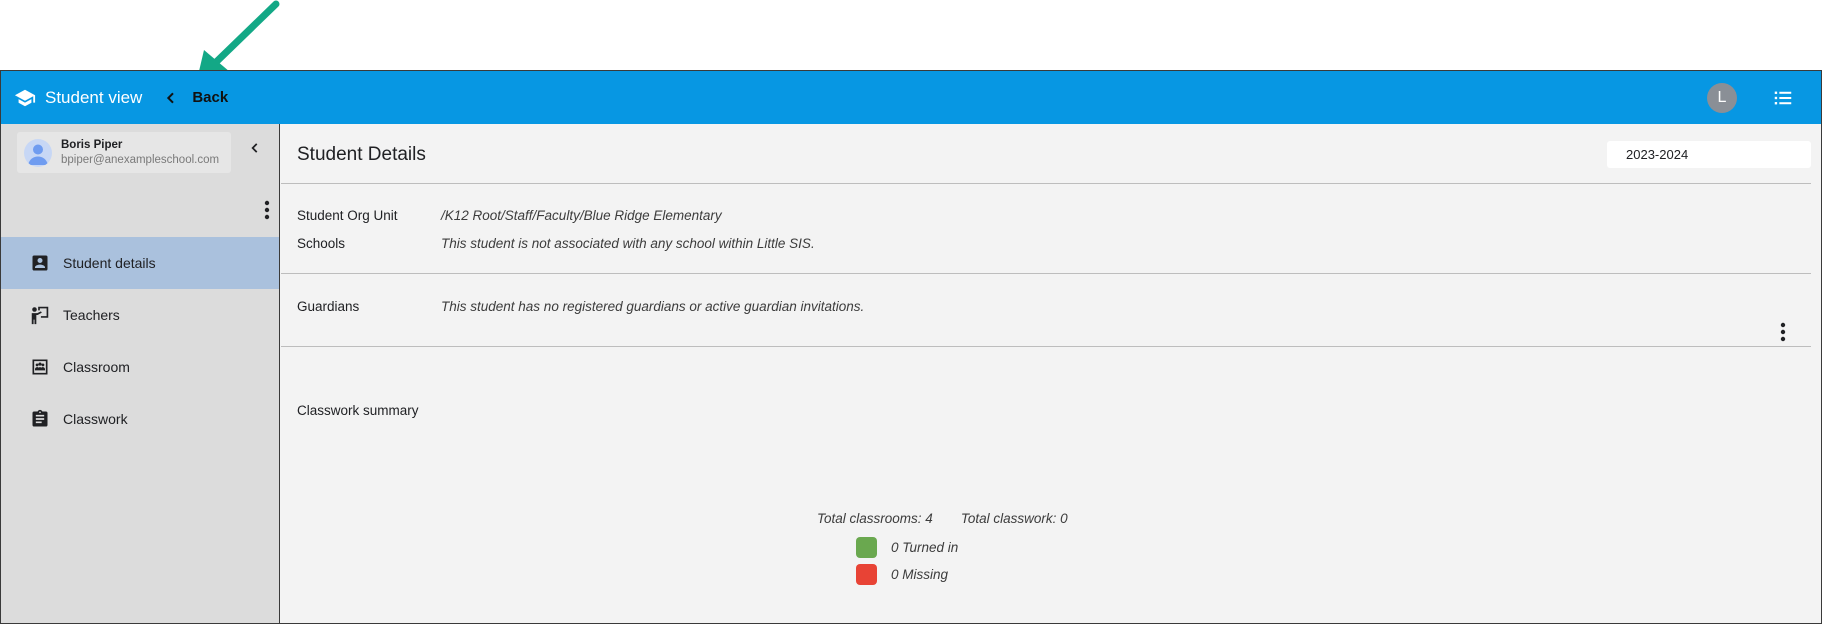  I want to click on missing-label: 0 Missing, so click(920, 574).